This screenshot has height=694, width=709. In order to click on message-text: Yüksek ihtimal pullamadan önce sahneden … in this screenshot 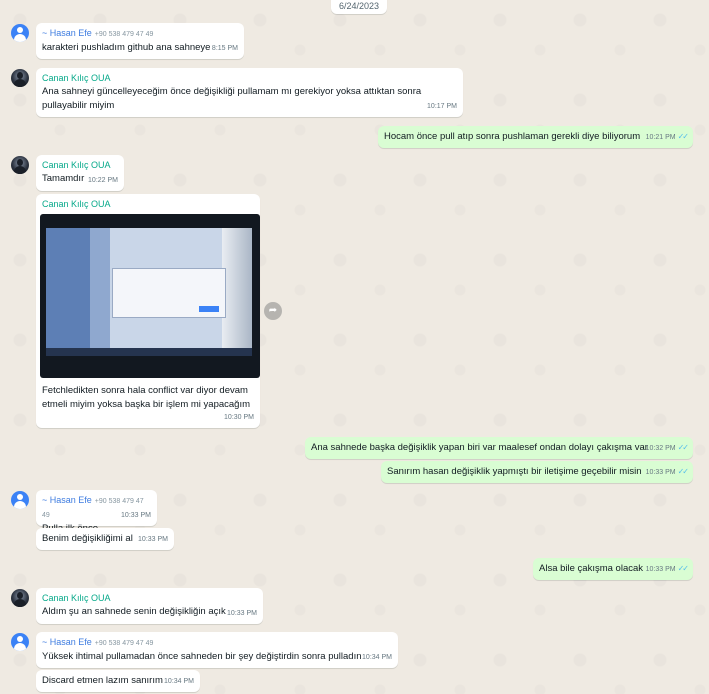, I will do `click(202, 656)`.